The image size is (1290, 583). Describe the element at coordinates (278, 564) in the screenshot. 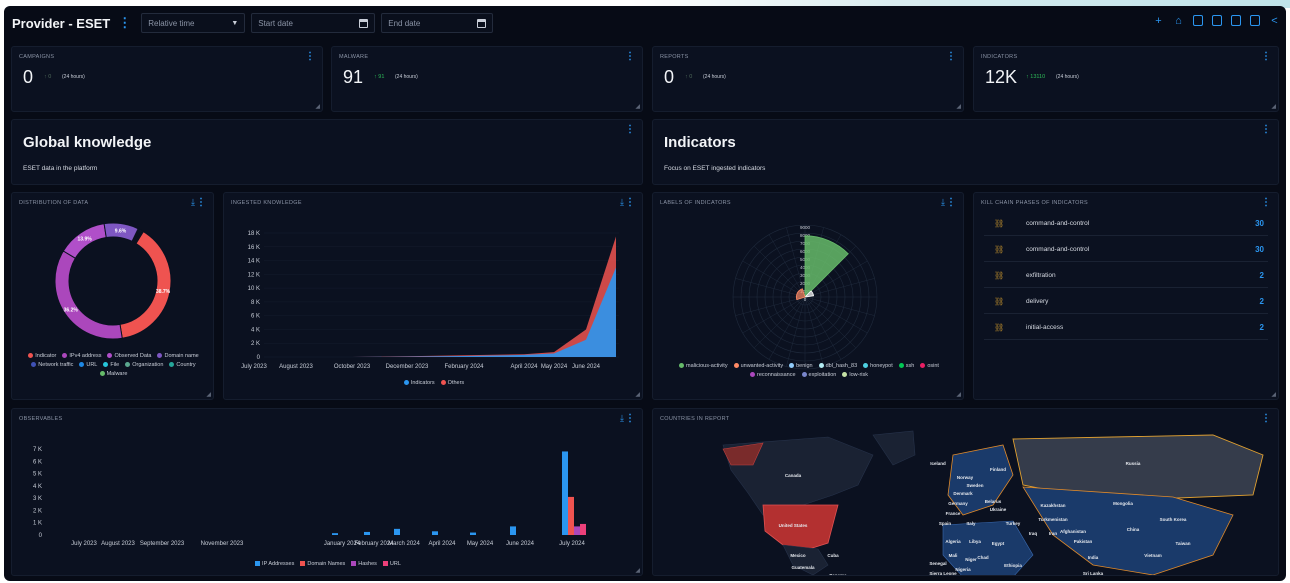

I see `legend-label: IP Addresses` at that location.